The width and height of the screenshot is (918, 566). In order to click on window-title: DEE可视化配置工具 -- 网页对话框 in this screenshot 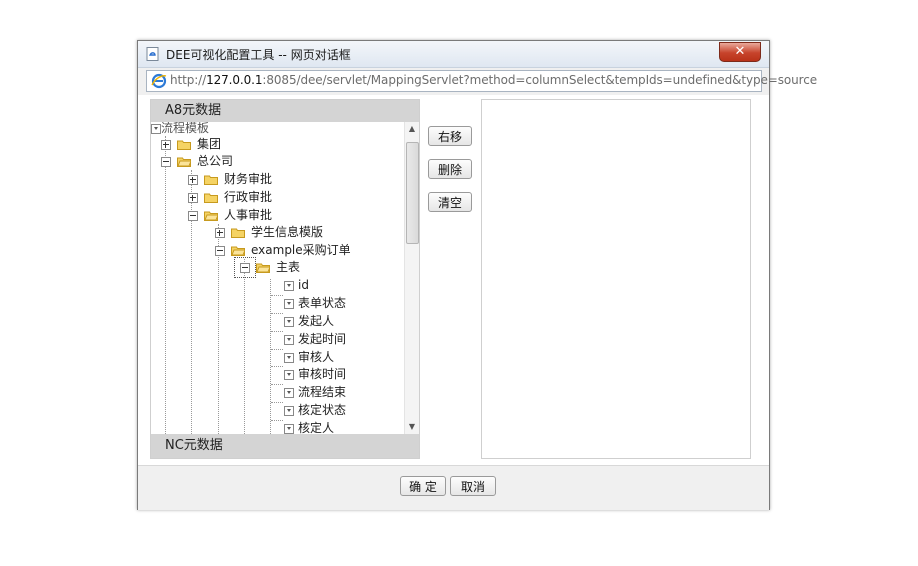, I will do `click(258, 55)`.